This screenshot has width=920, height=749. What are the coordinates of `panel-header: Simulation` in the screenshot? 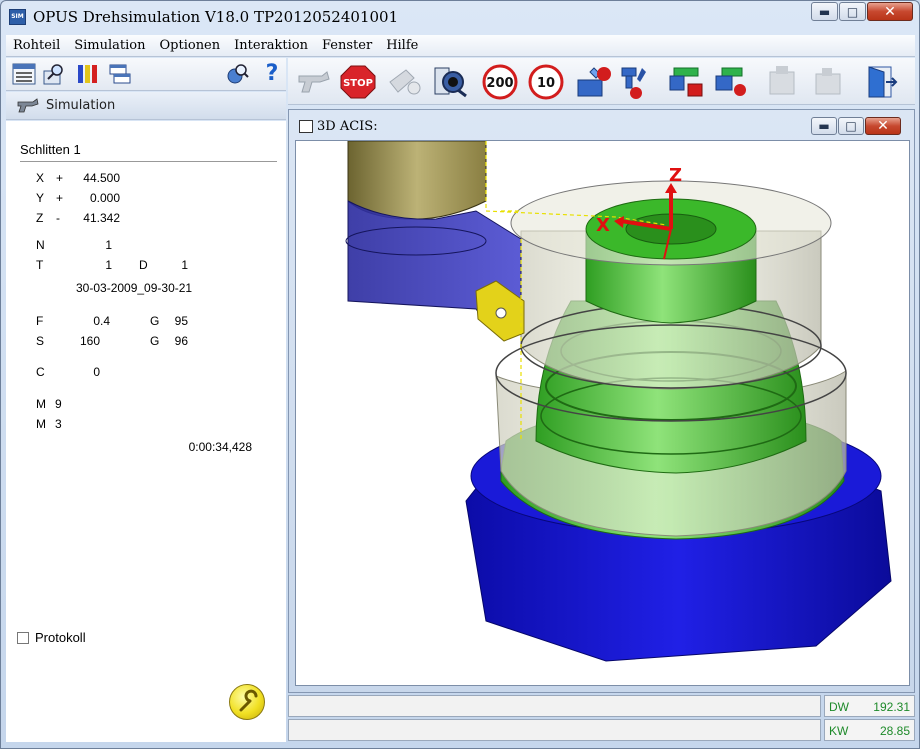 It's located at (146, 106).